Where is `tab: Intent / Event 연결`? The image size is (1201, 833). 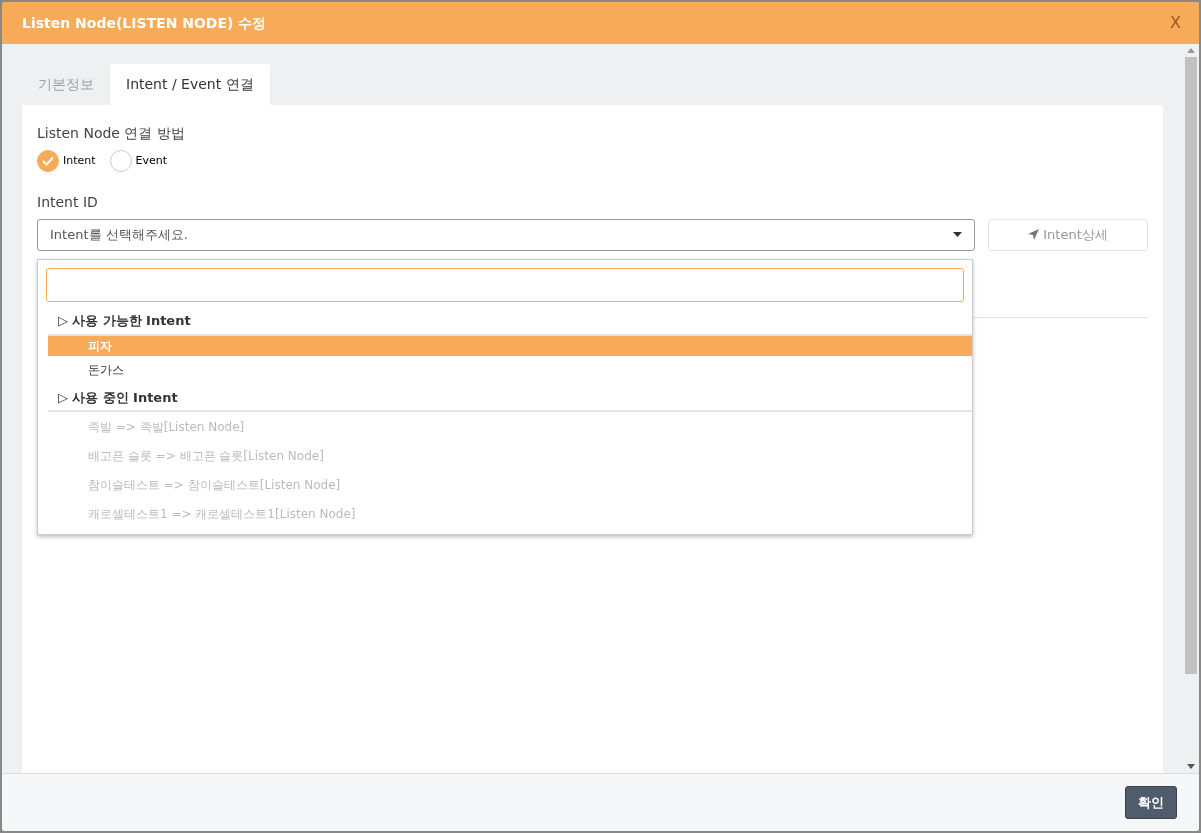 tab: Intent / Event 연결 is located at coordinates (190, 84).